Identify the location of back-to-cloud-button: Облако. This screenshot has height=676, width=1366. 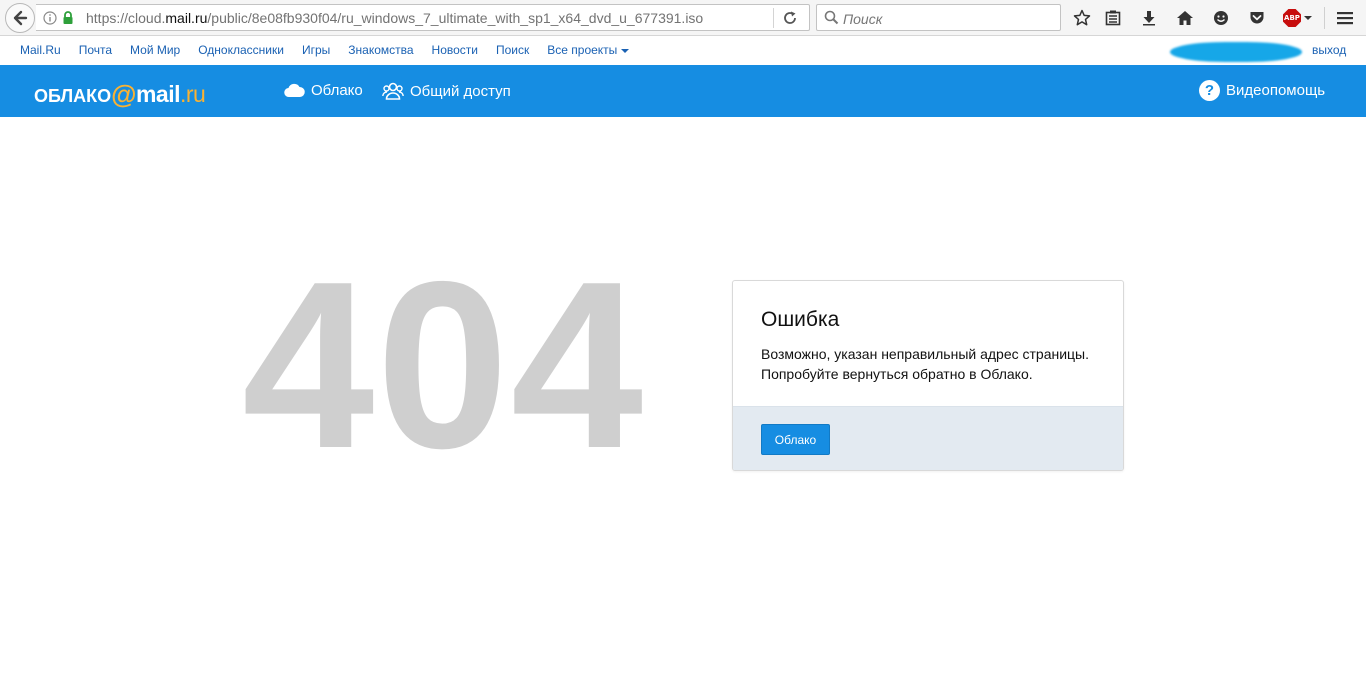
(795, 439).